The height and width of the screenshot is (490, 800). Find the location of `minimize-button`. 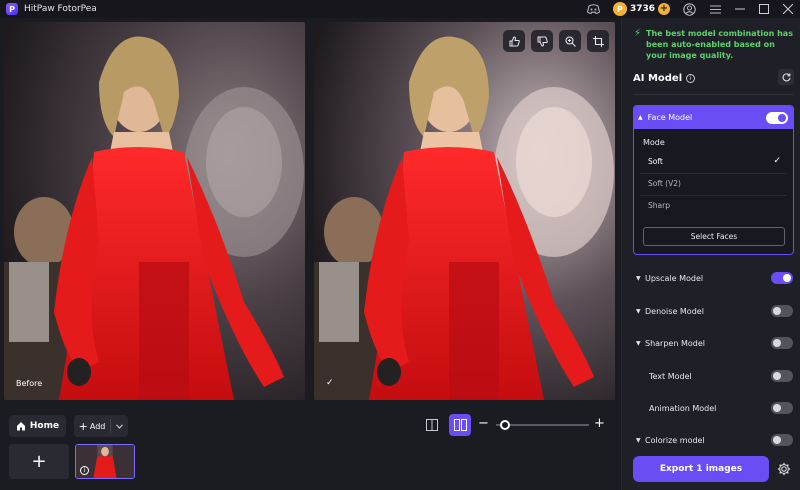

minimize-button is located at coordinates (740, 9).